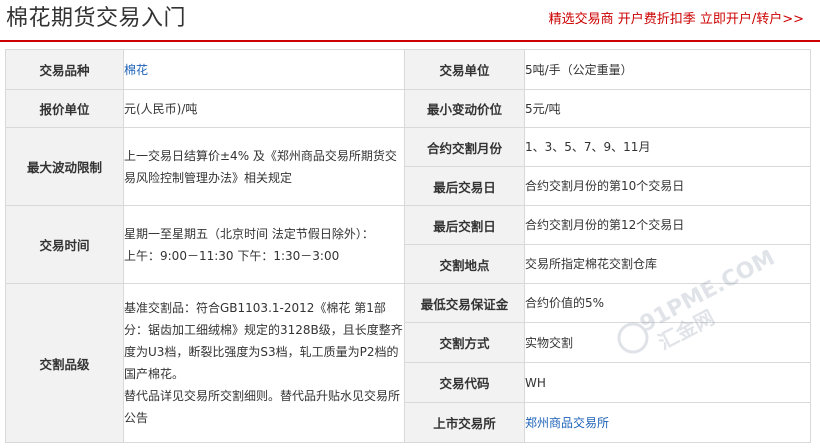  What do you see at coordinates (676, 20) in the screenshot?
I see `open-account-promo-link: 精选交易商 开户费折扣季 立即开户/转户>>` at bounding box center [676, 20].